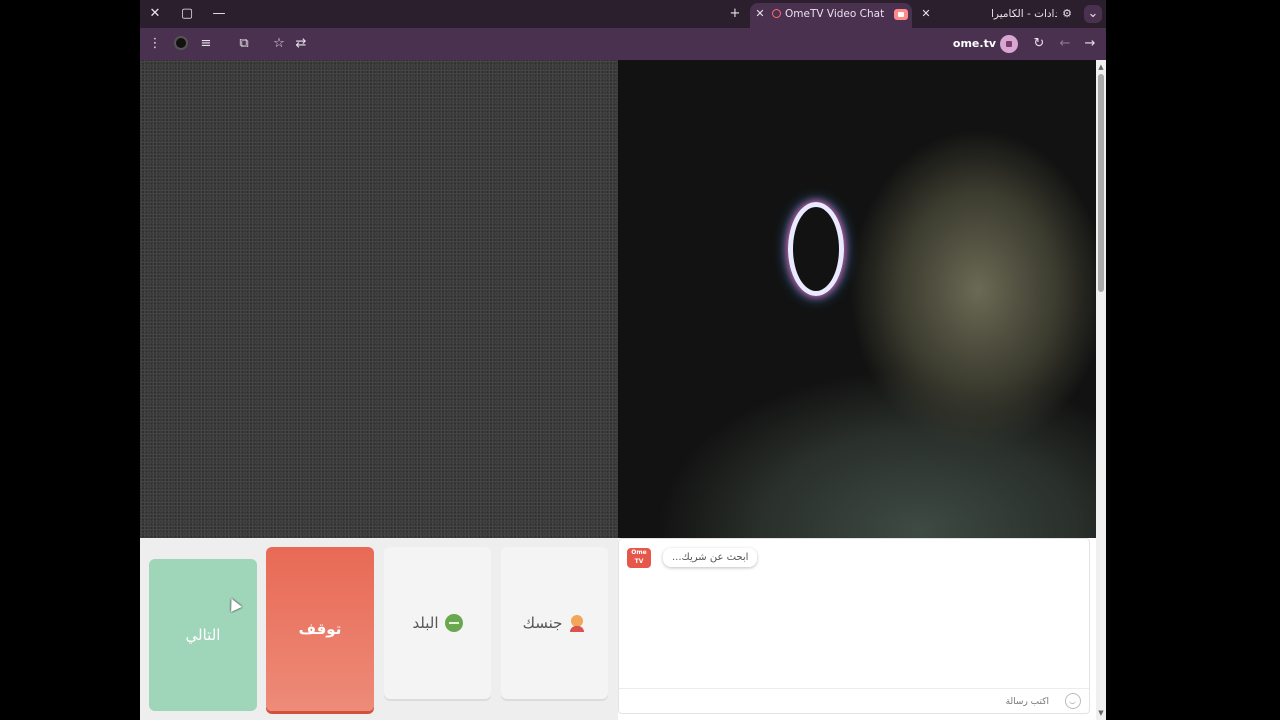 This screenshot has height=720, width=1280. What do you see at coordinates (1101, 67) in the screenshot?
I see `scroll-up-icon: ▲` at bounding box center [1101, 67].